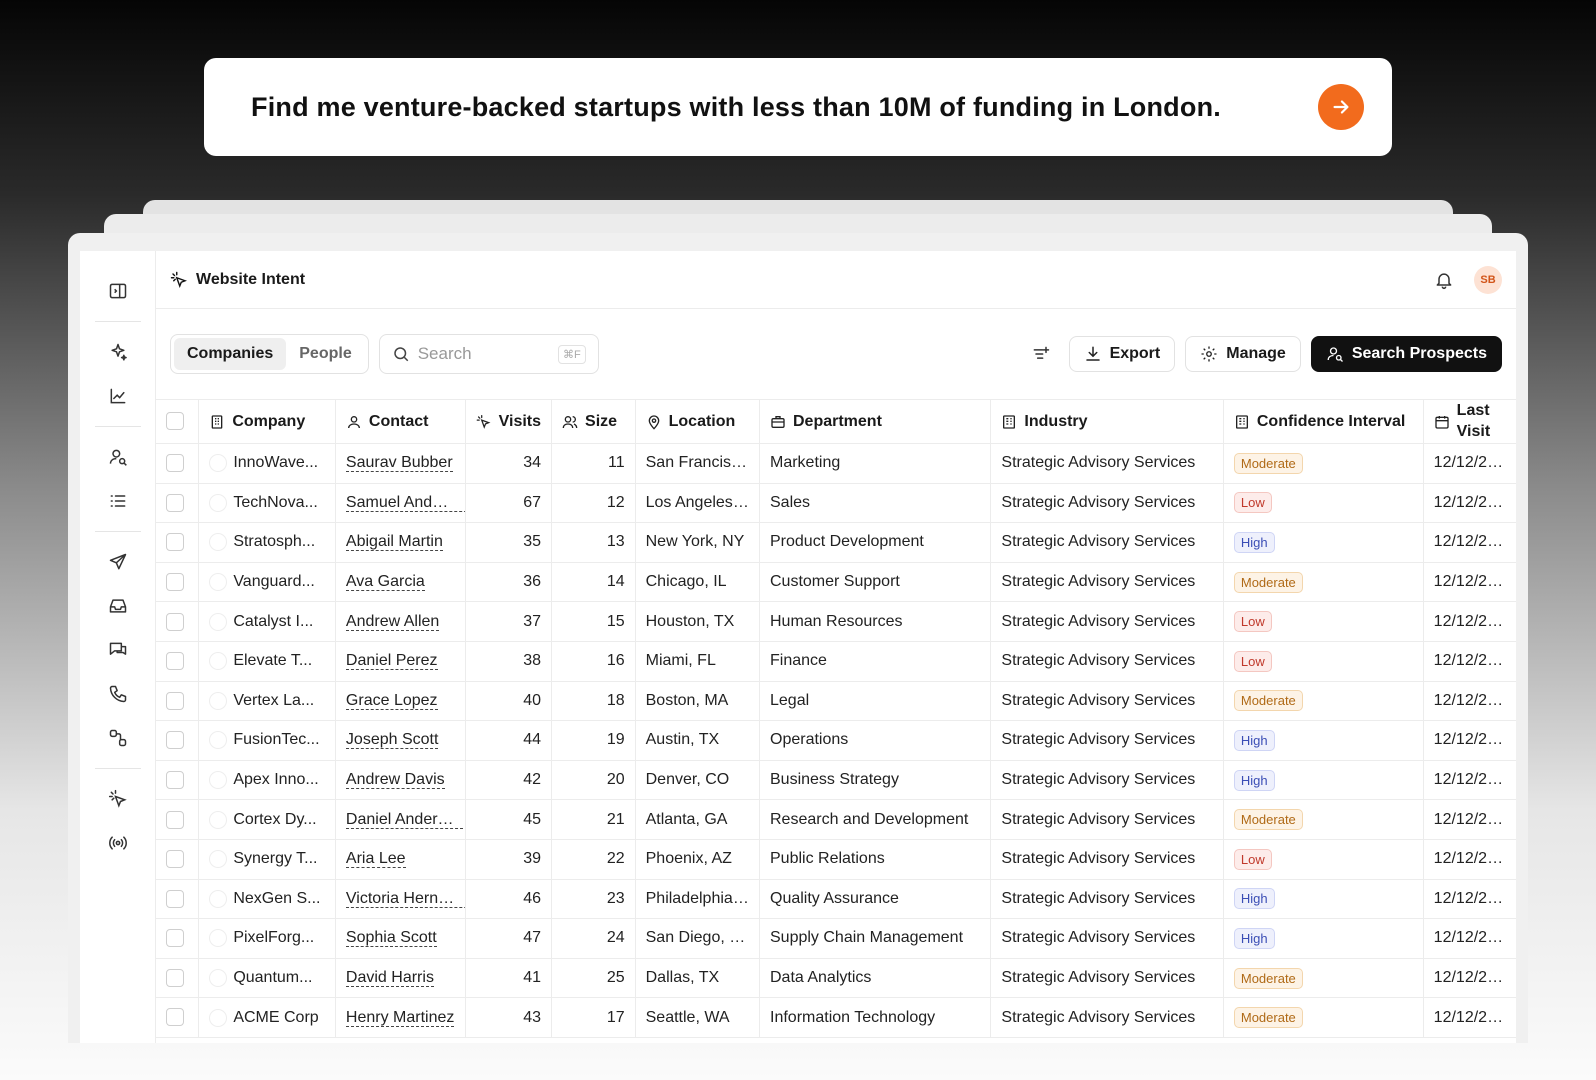 The image size is (1596, 1080). What do you see at coordinates (118, 352) in the screenshot?
I see `sparkles-icon` at bounding box center [118, 352].